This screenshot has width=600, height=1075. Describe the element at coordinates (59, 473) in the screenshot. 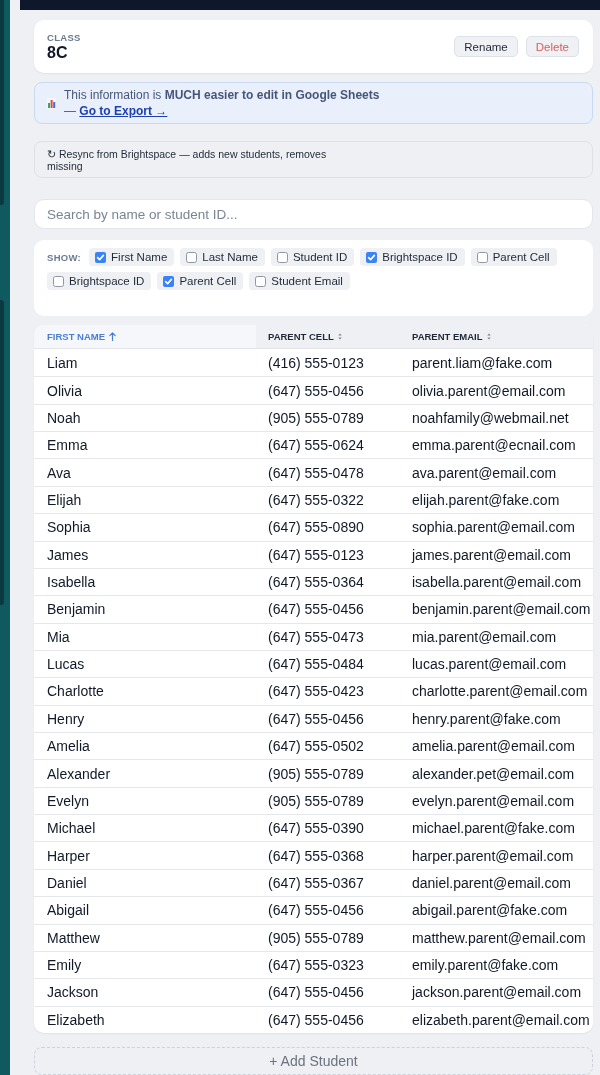

I see `table-cell-text: Ava` at that location.